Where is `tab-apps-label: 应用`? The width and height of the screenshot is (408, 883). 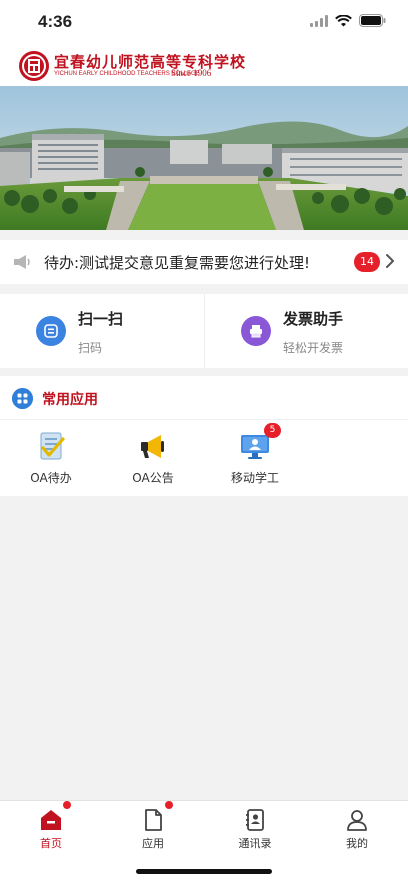 tab-apps-label: 应用 is located at coordinates (153, 843).